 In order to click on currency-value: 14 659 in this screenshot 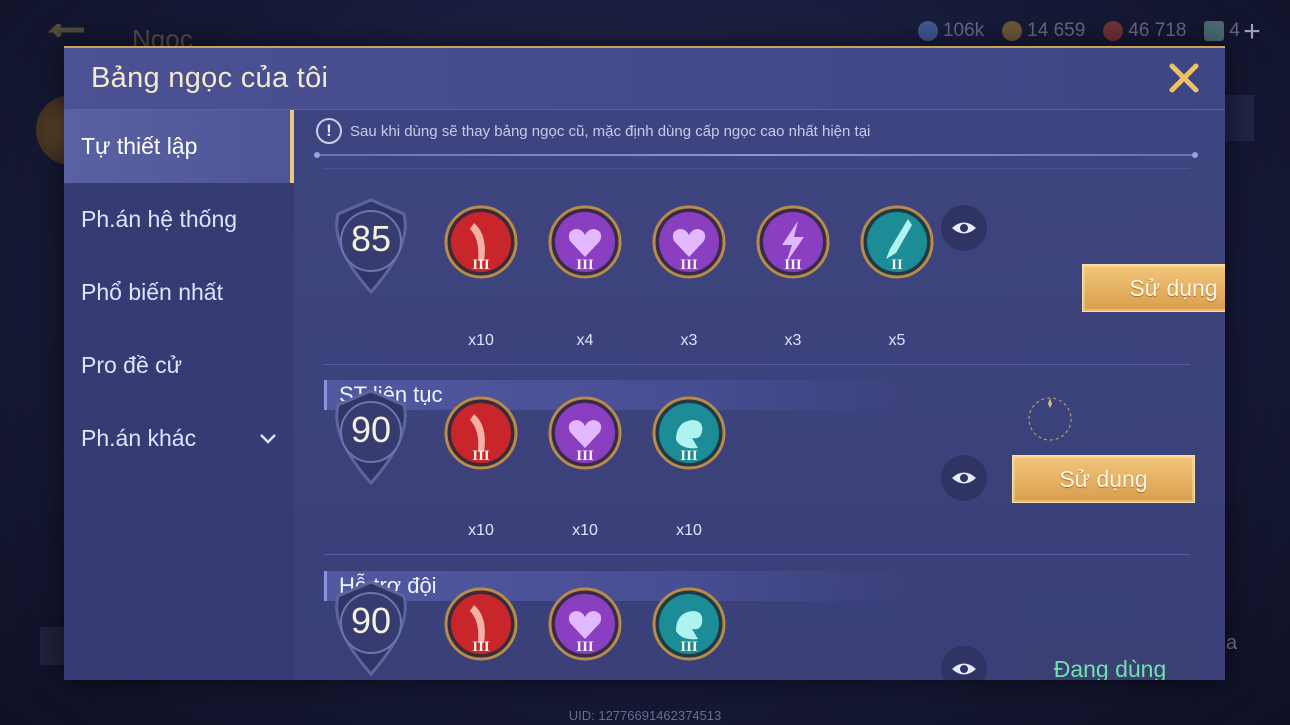, I will do `click(1056, 30)`.